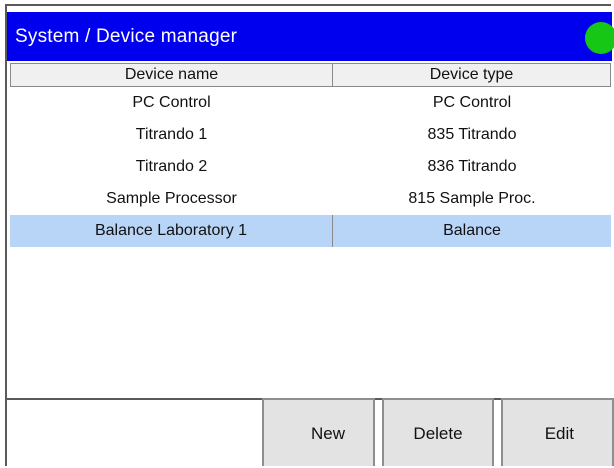 The width and height of the screenshot is (614, 468). What do you see at coordinates (310, 36) in the screenshot?
I see `title-bar: System / Device manager` at bounding box center [310, 36].